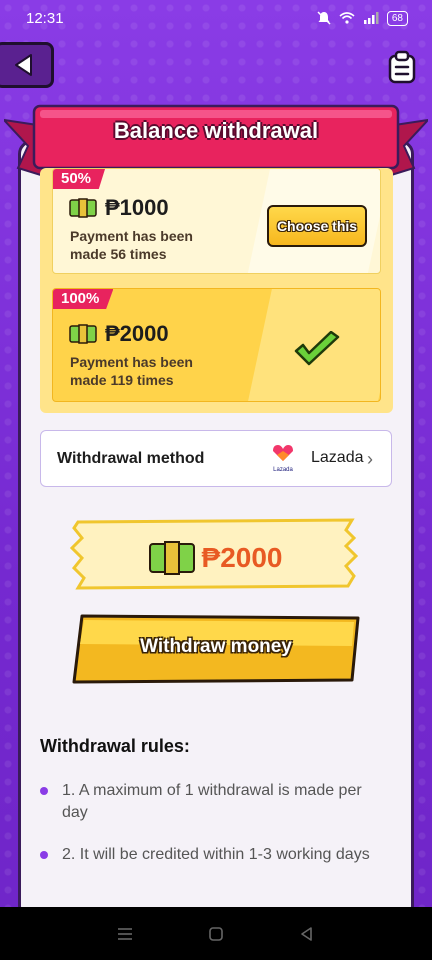 This screenshot has width=432, height=960. Describe the element at coordinates (397, 18) in the screenshot. I see `battery-indicator: 68` at that location.